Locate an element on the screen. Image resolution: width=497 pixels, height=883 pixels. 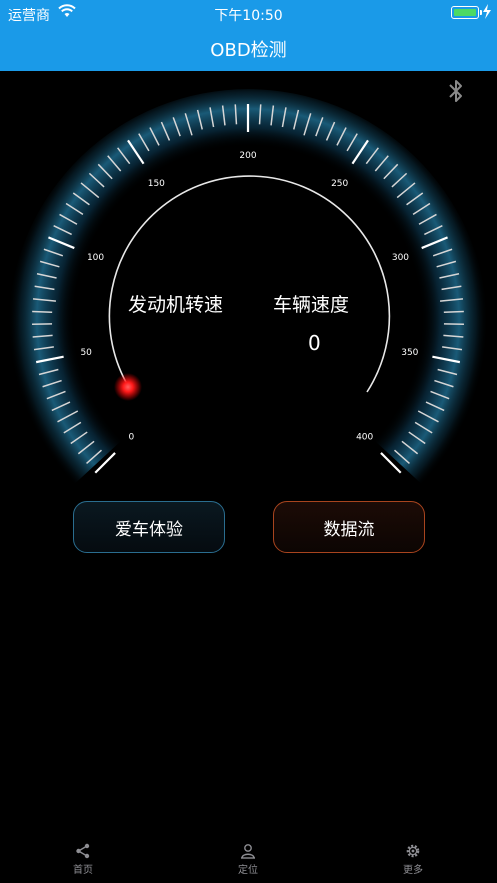
gauge-scale-label: 300 is located at coordinates (400, 258).